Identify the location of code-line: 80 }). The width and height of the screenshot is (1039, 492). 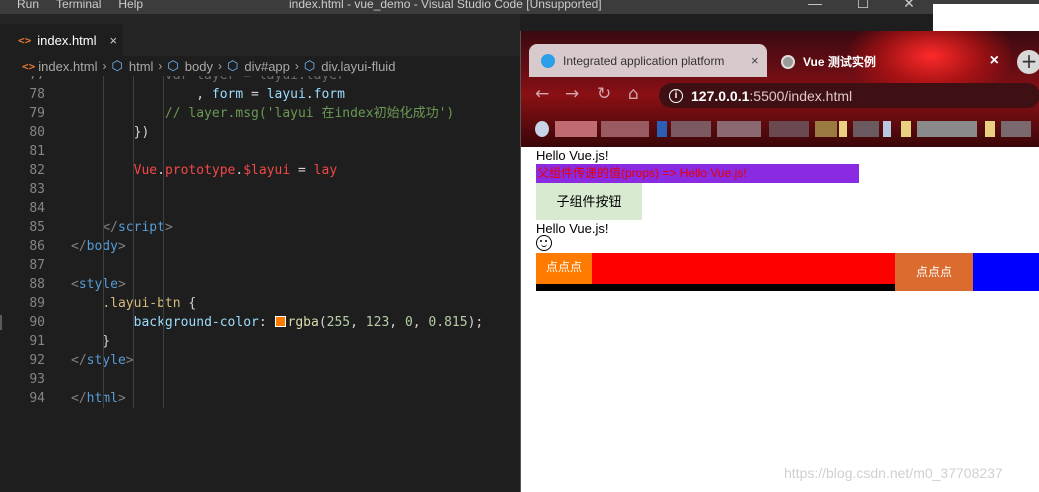
(260, 132).